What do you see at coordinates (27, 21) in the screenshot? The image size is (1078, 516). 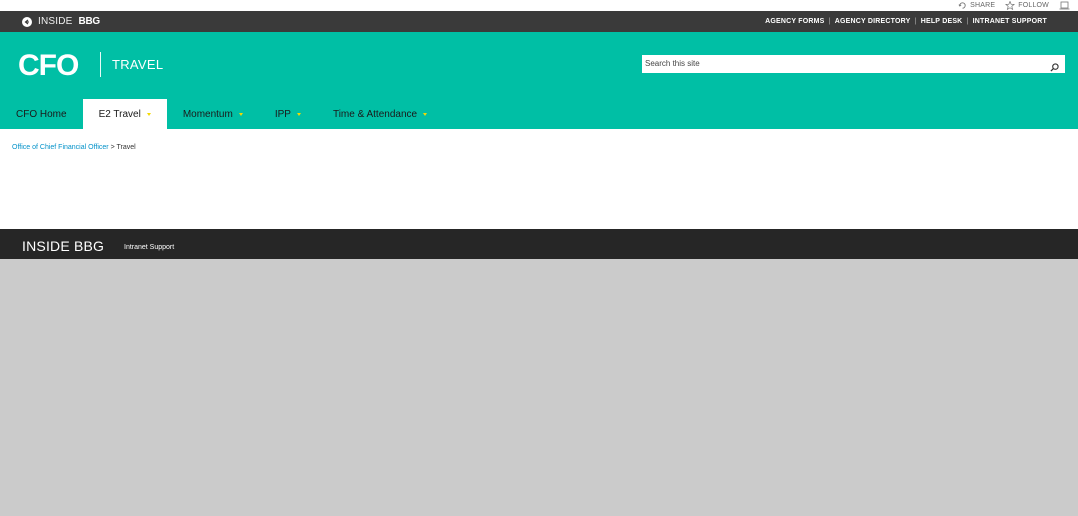 I see `back-arrow-icon` at bounding box center [27, 21].